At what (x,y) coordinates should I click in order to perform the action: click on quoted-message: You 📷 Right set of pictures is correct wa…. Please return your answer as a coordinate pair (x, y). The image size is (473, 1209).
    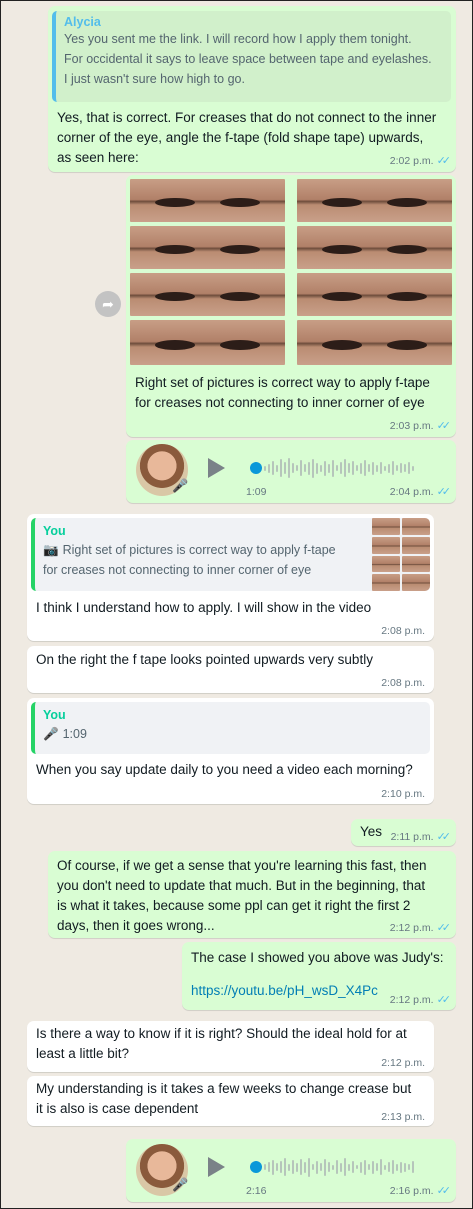
    Looking at the image, I should click on (230, 554).